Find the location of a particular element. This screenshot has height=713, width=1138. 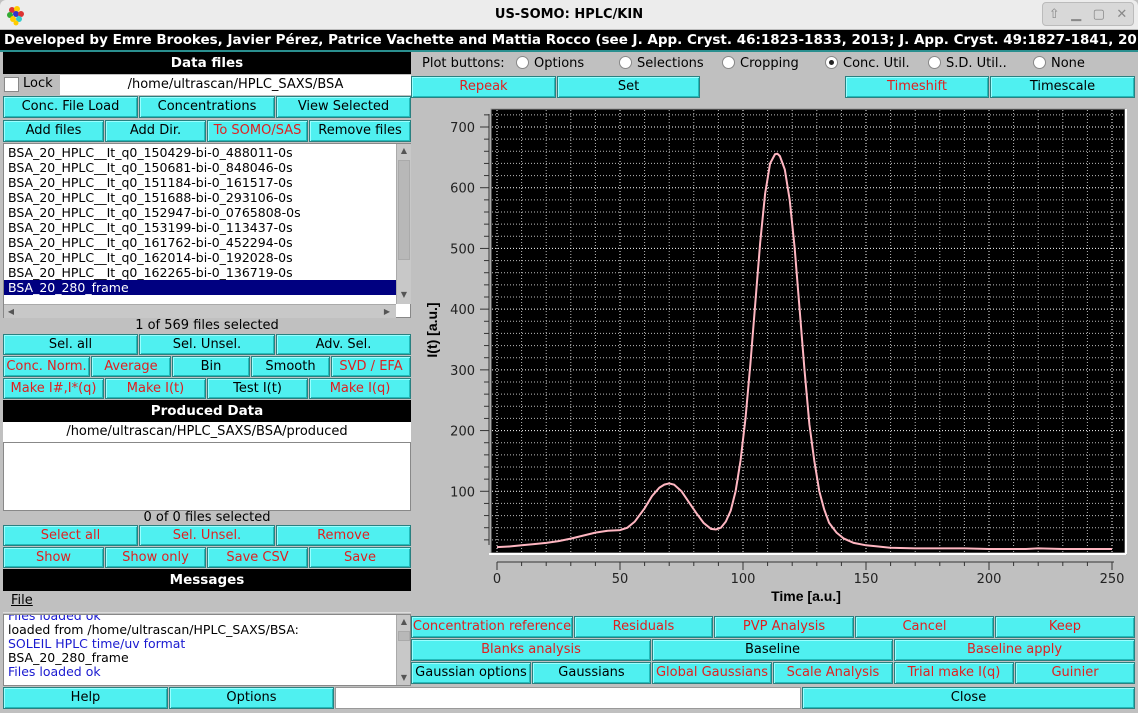

gaussians-button: Gaussians is located at coordinates (591, 673).